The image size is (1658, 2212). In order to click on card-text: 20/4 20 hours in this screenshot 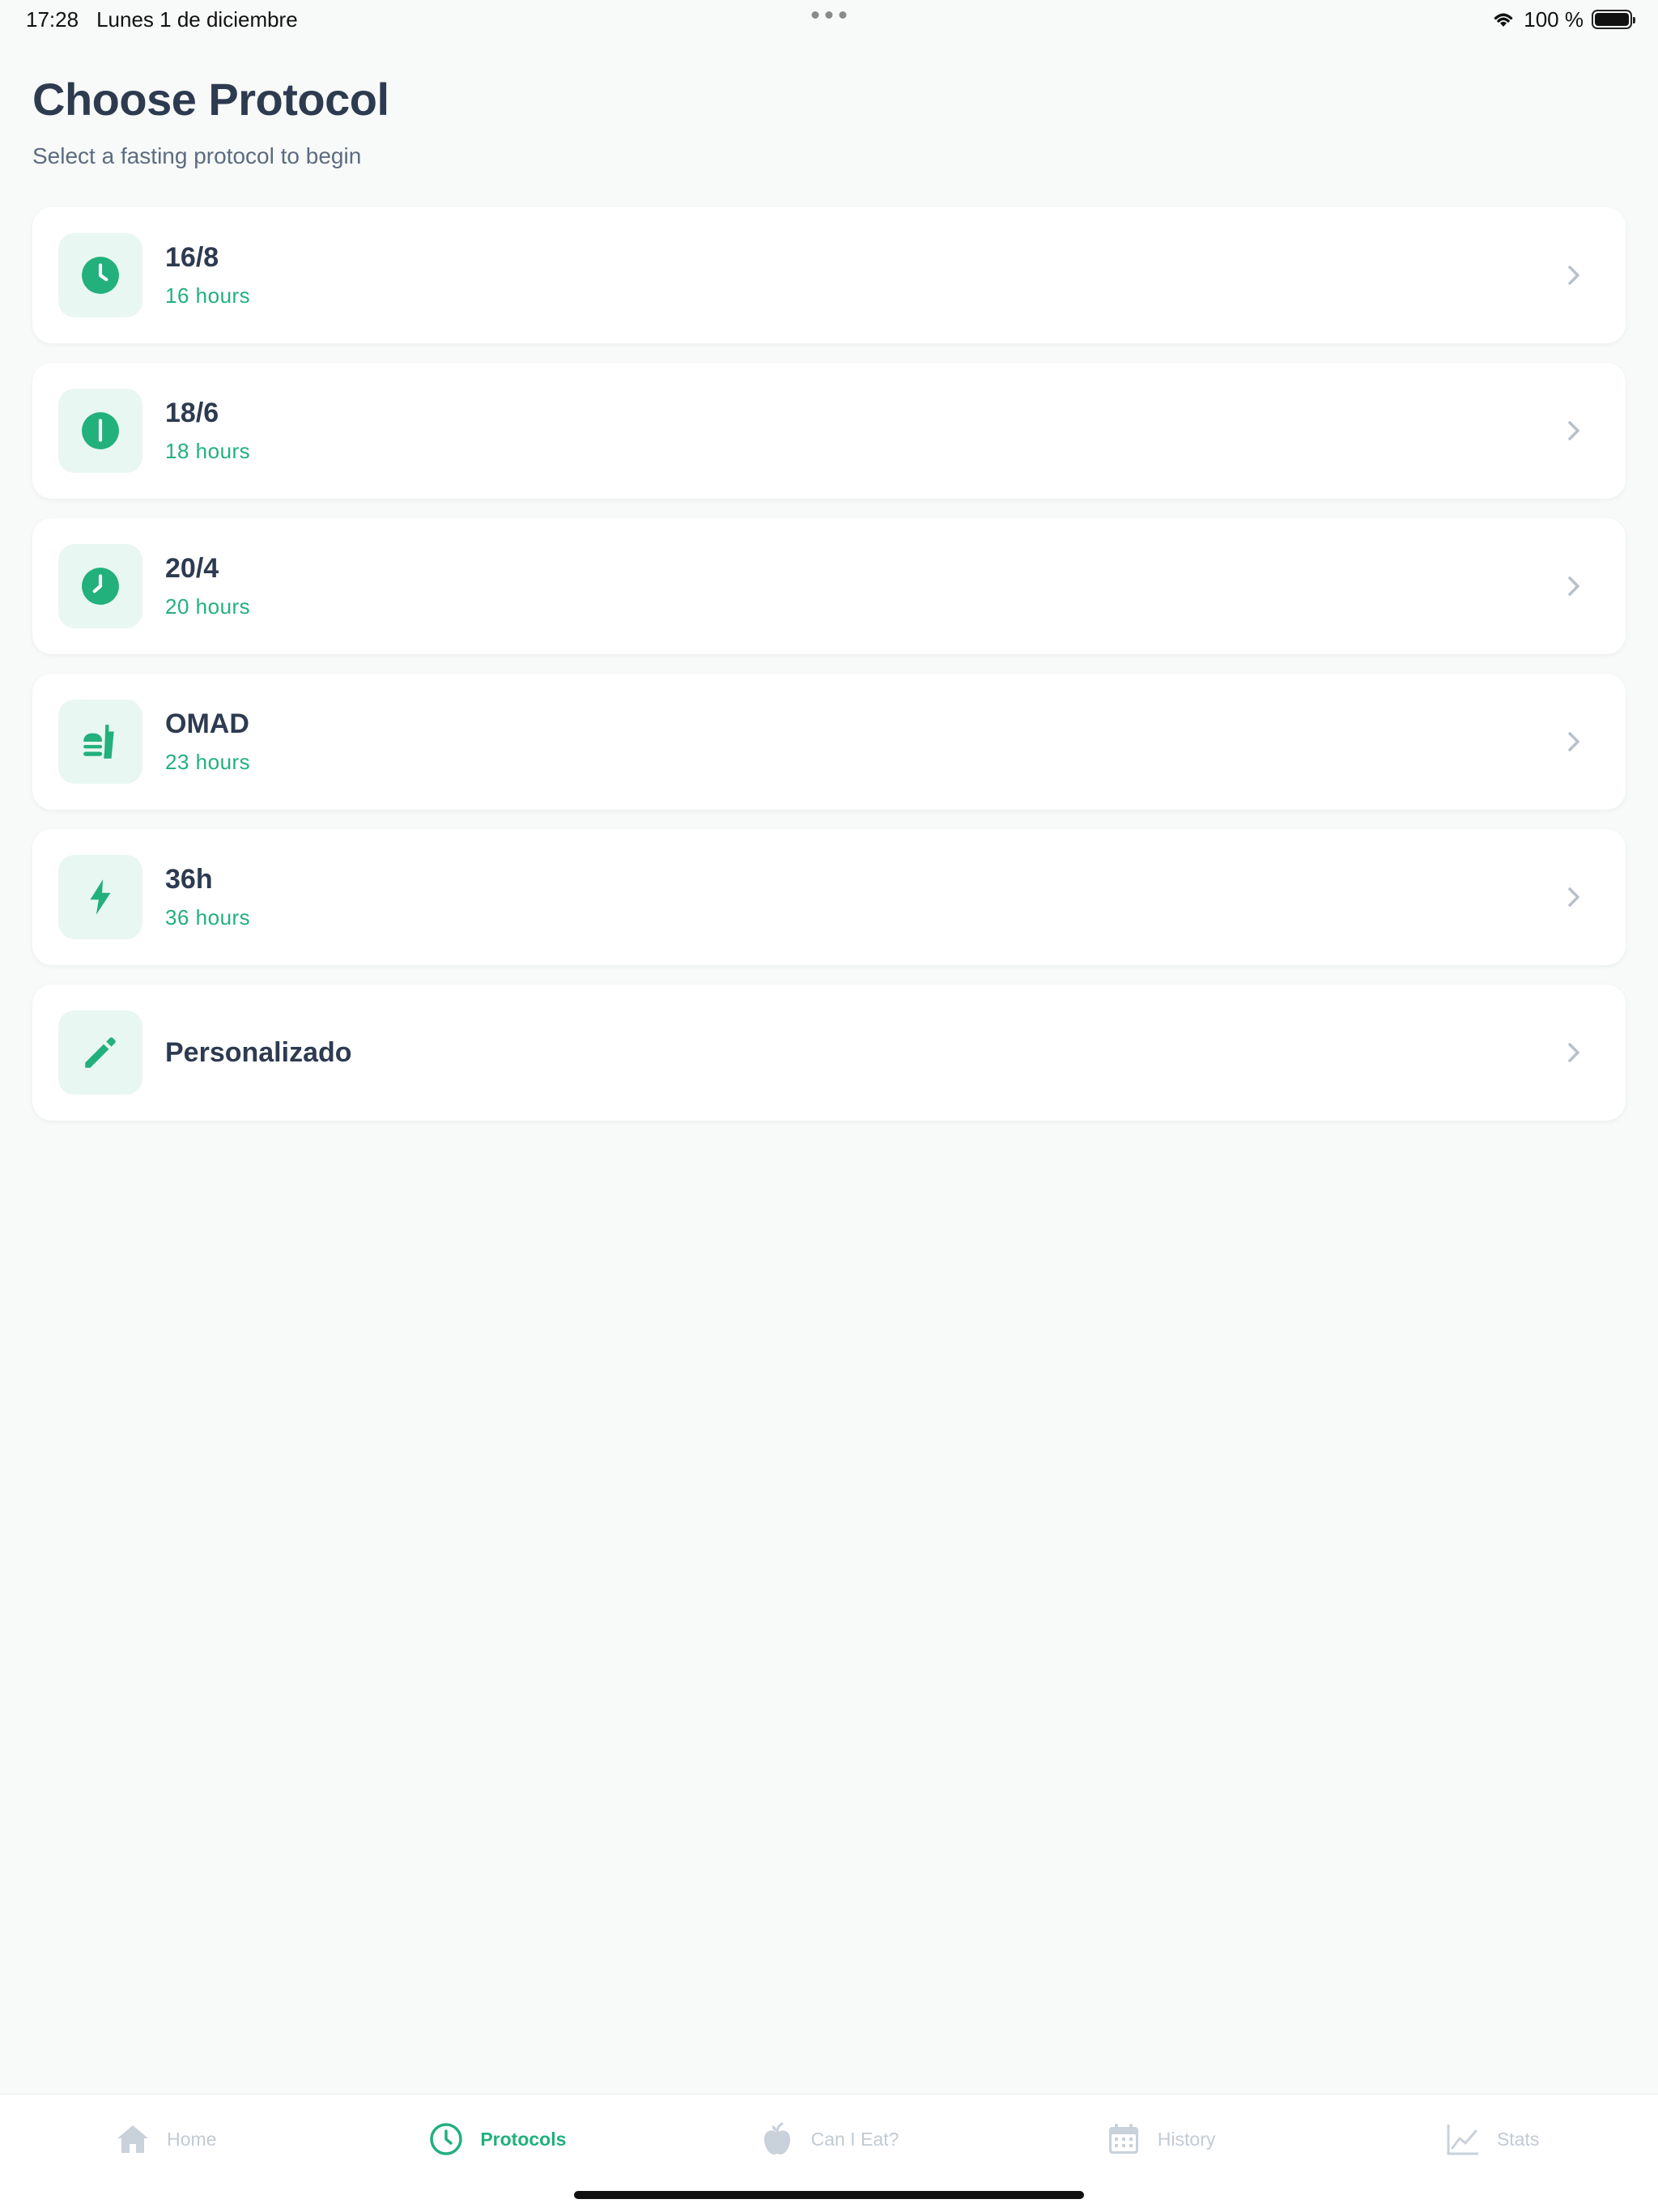, I will do `click(861, 586)`.